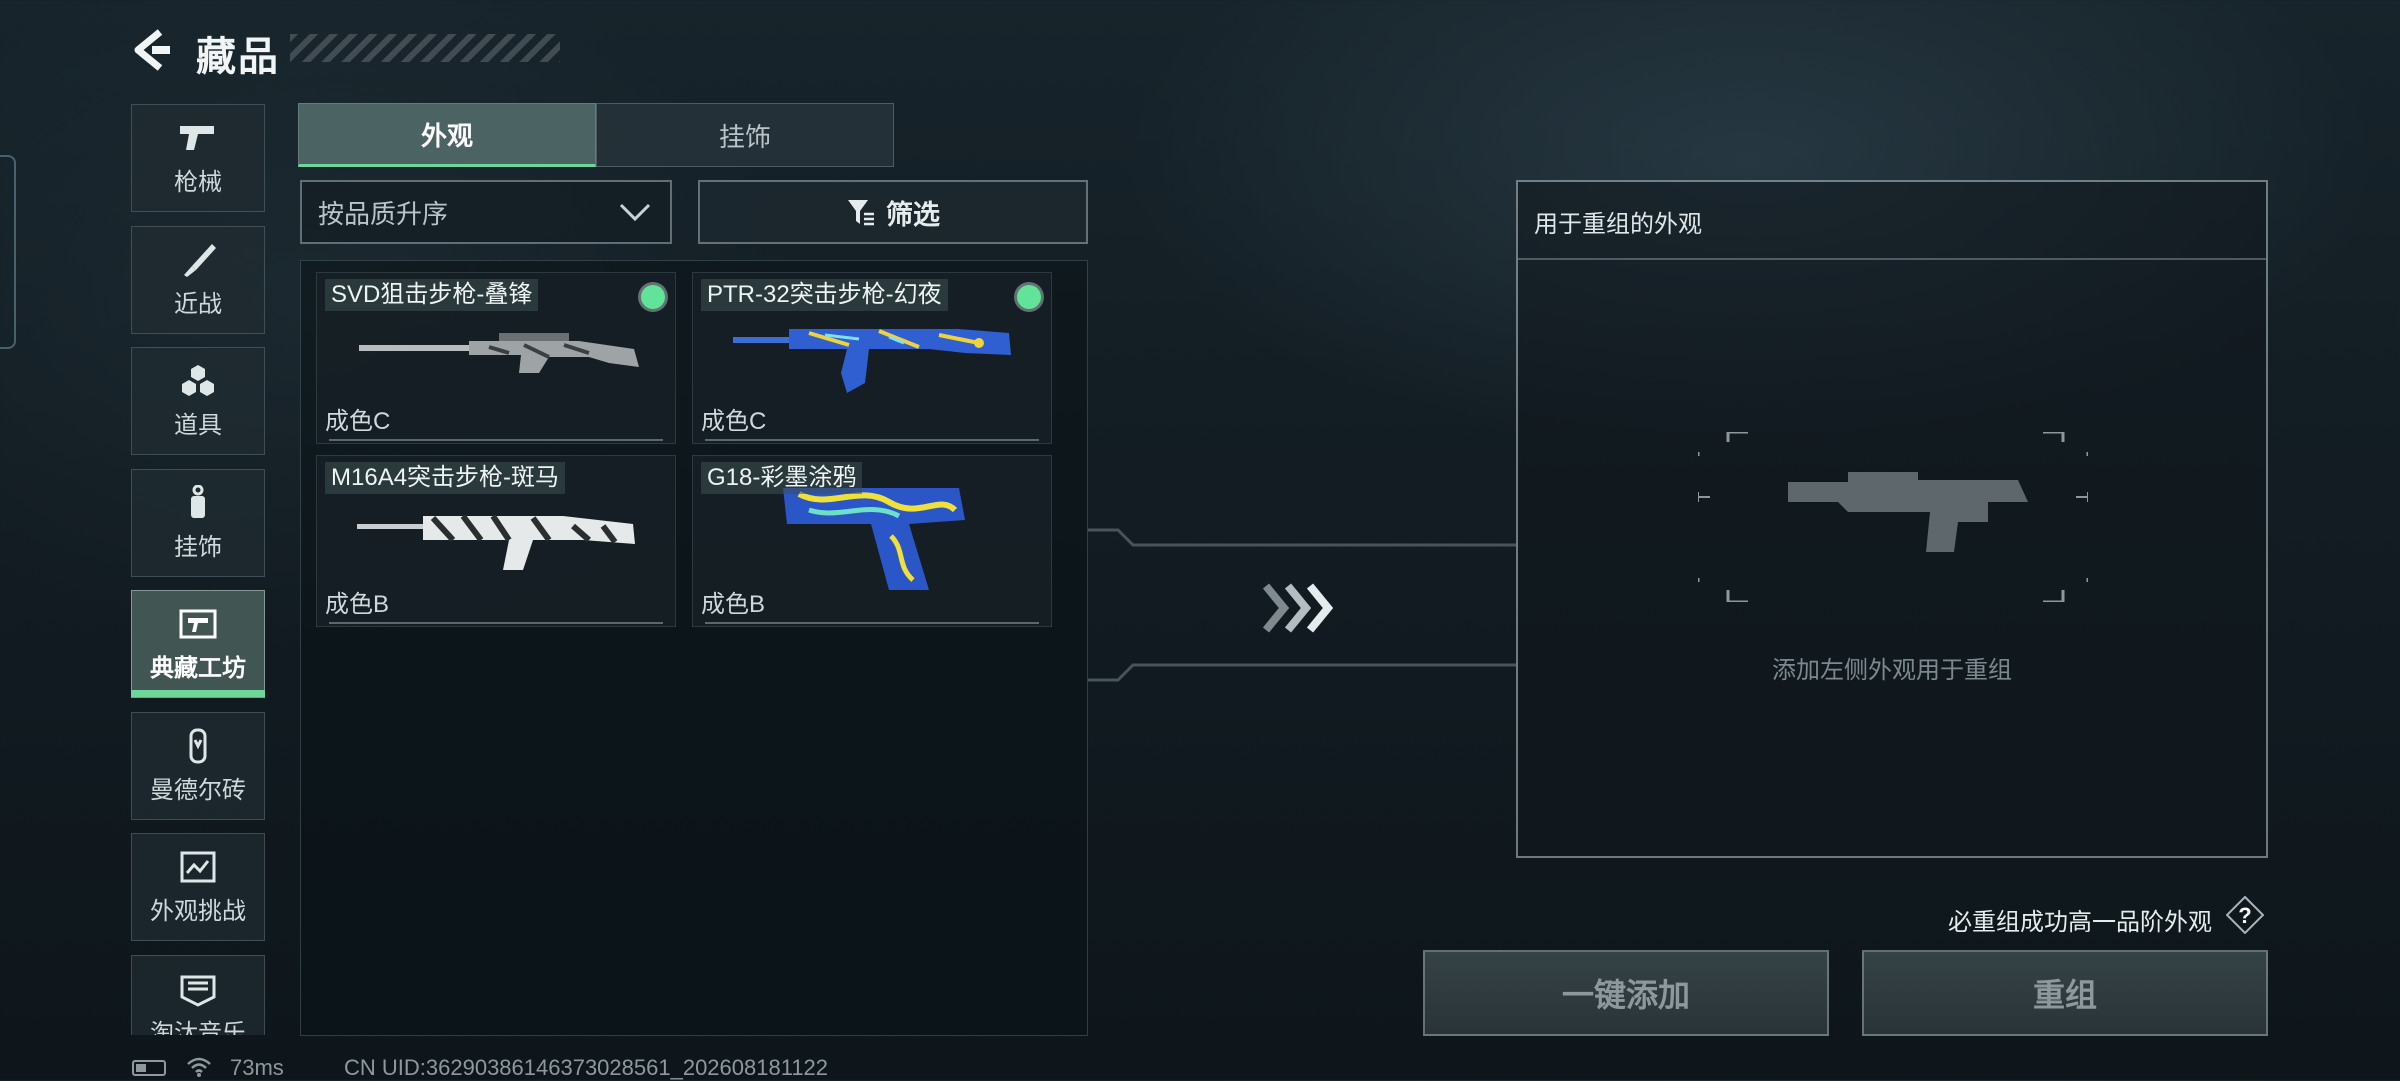 This screenshot has height=1081, width=2400. Describe the element at coordinates (635, 212) in the screenshot. I see `chevron-down-icon` at that location.